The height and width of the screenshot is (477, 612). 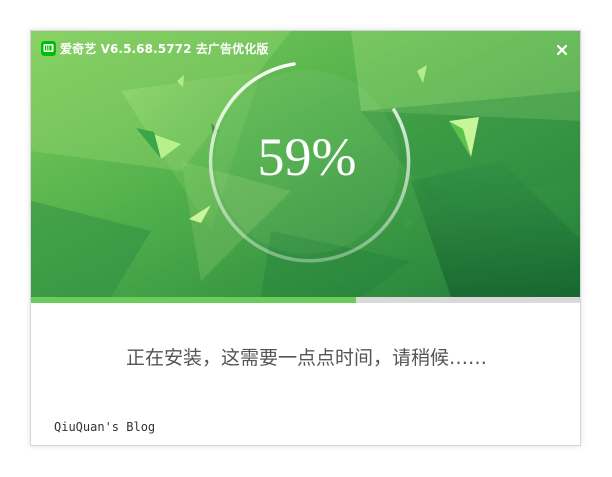 What do you see at coordinates (307, 157) in the screenshot?
I see `progress-percent: 59%` at bounding box center [307, 157].